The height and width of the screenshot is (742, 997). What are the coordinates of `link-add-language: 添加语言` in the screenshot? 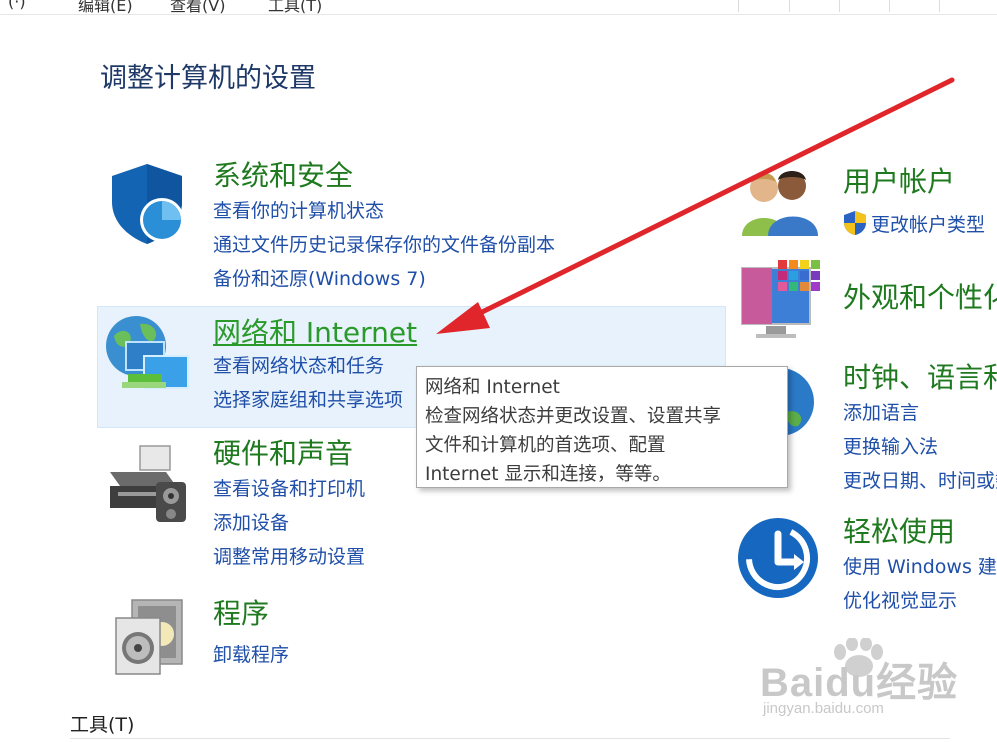 It's located at (881, 411).